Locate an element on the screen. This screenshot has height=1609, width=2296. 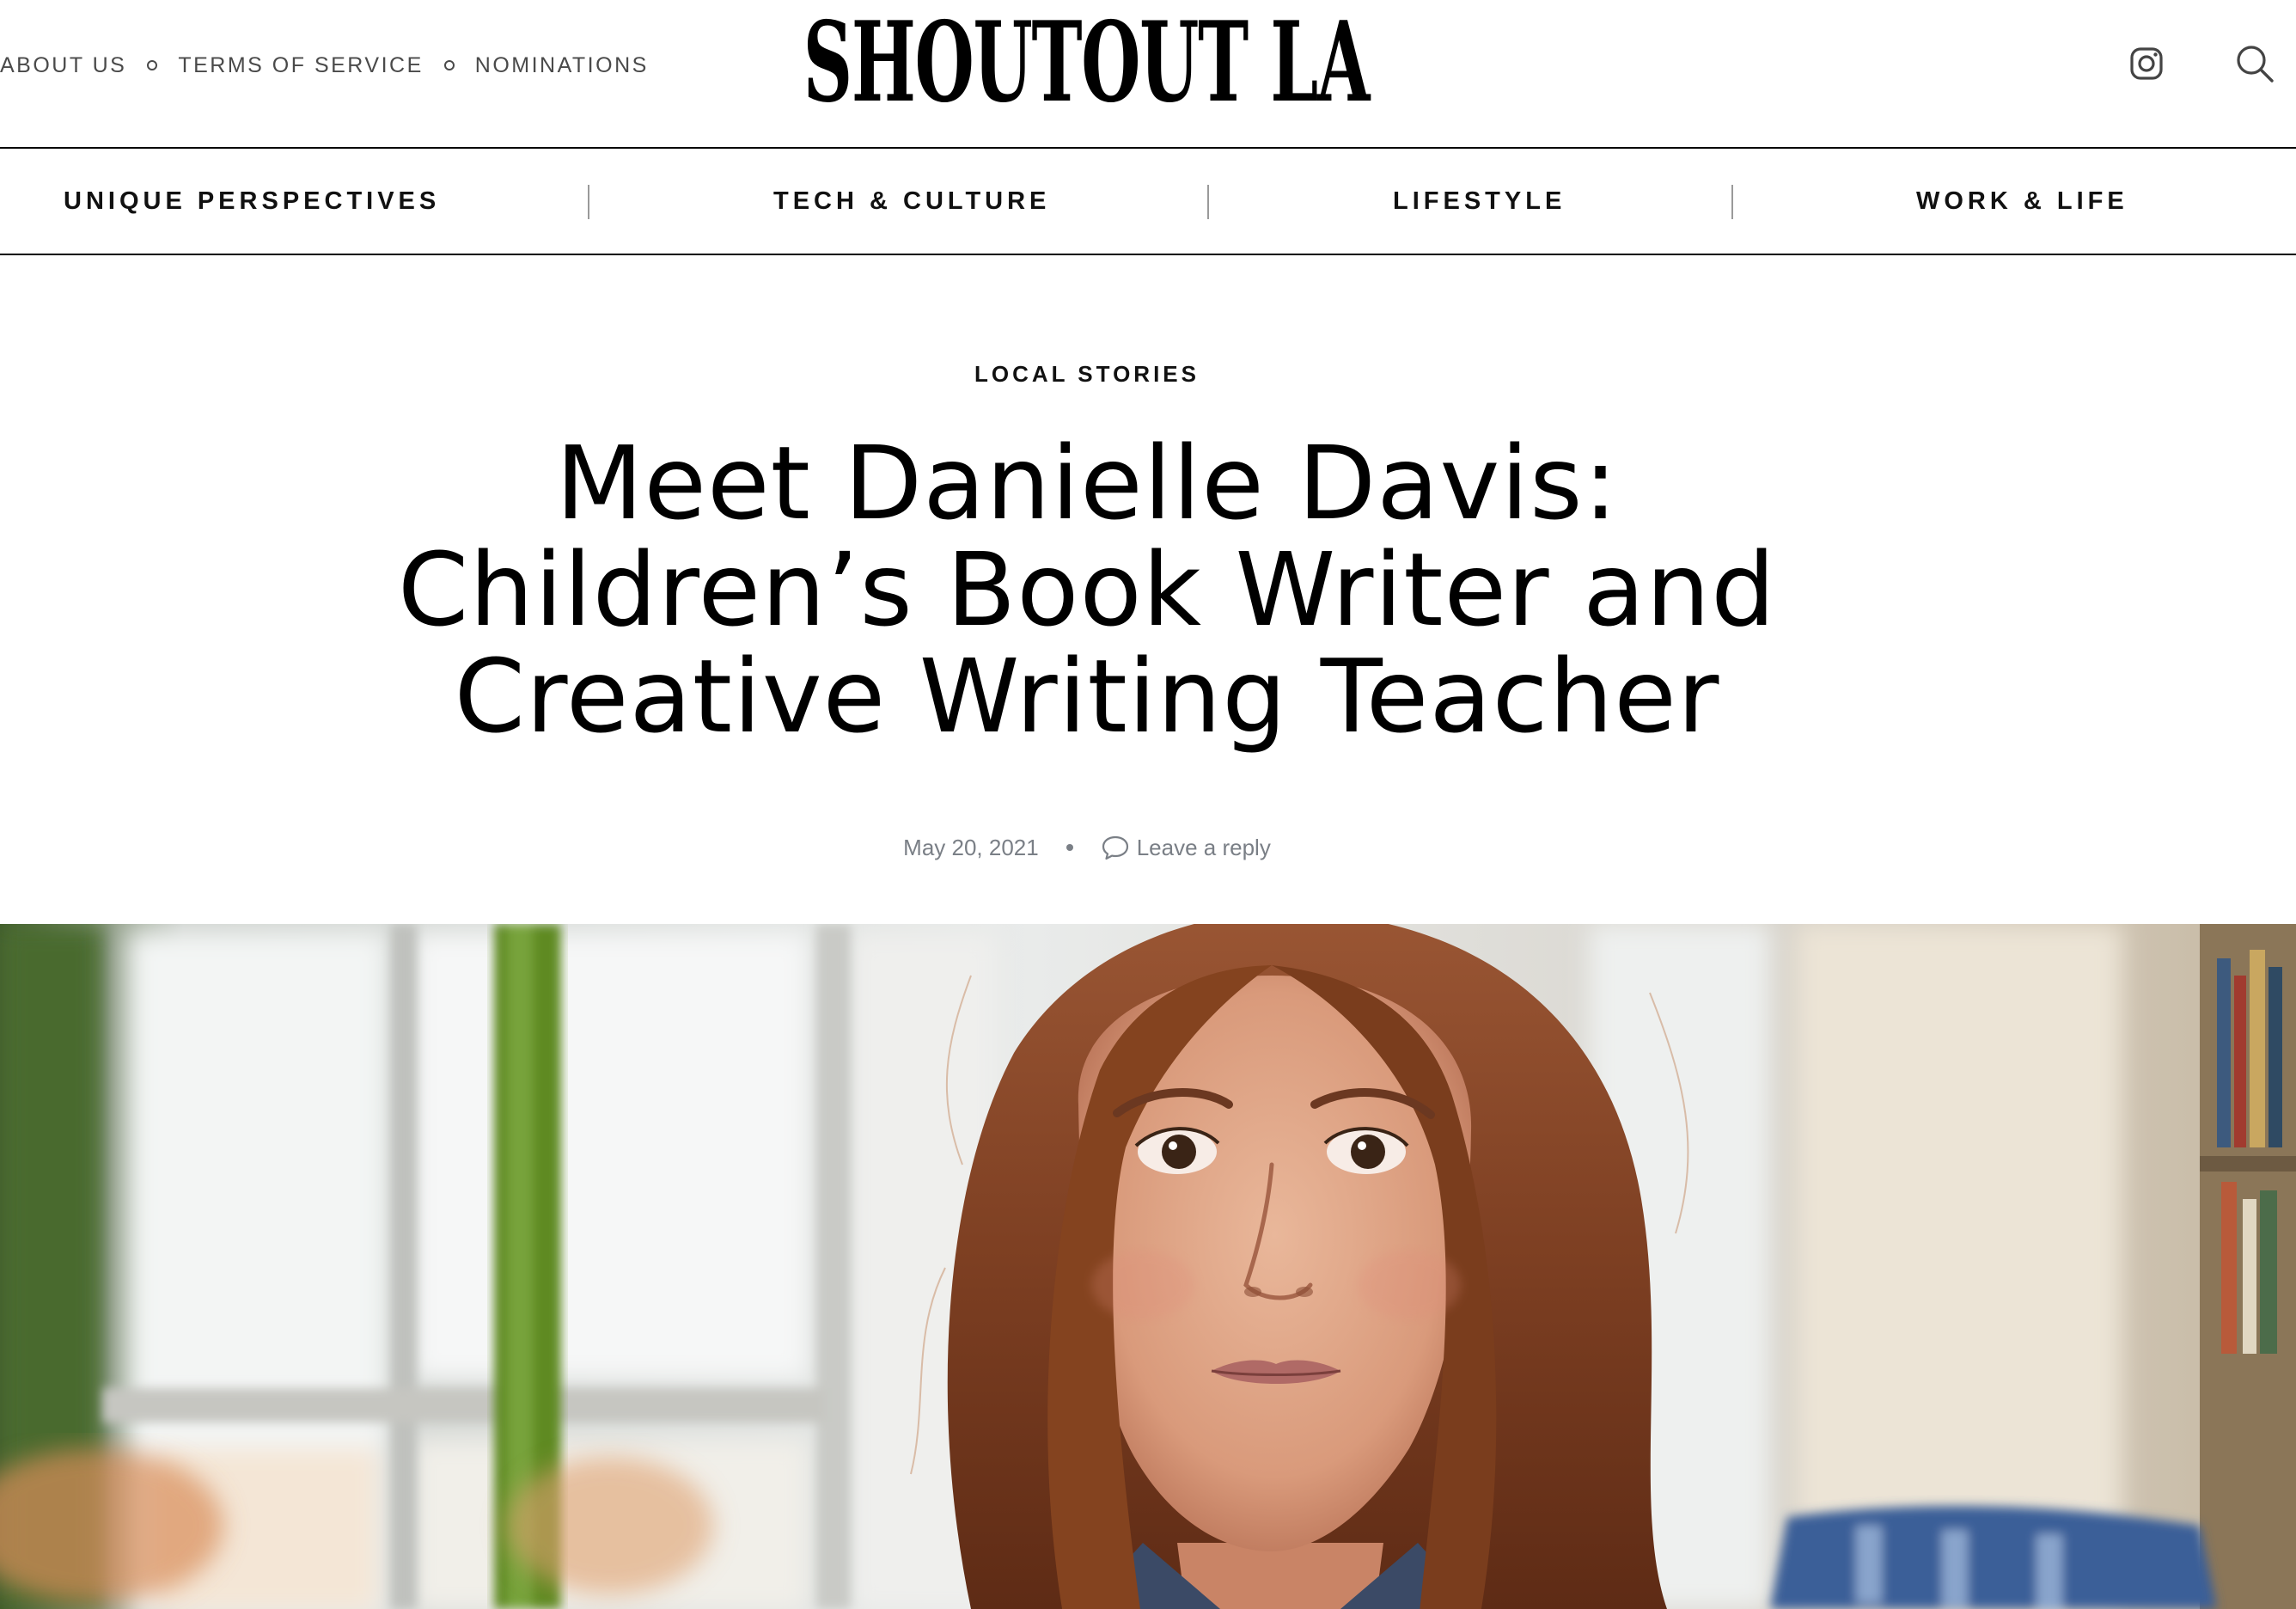
title-line: Creative Writing Teacher is located at coordinates (1087, 696).